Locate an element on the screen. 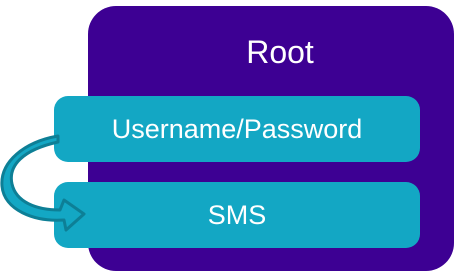 The height and width of the screenshot is (271, 460). step-label: SMS is located at coordinates (237, 214).